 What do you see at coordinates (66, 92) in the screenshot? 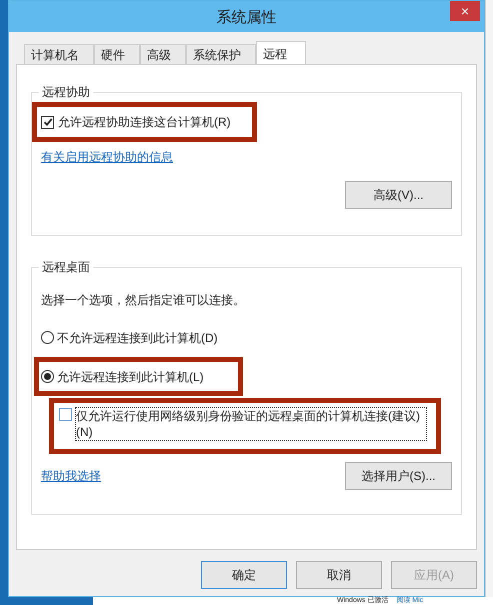
I see `group-title: 远程协助` at bounding box center [66, 92].